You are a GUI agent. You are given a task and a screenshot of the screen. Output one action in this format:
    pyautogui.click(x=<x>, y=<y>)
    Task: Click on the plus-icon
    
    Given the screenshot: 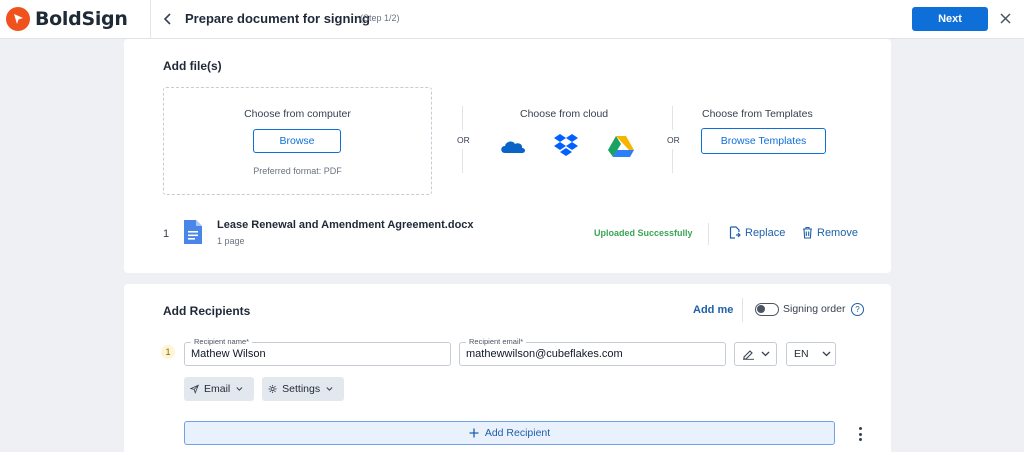 What is the action you would take?
    pyautogui.click(x=474, y=433)
    